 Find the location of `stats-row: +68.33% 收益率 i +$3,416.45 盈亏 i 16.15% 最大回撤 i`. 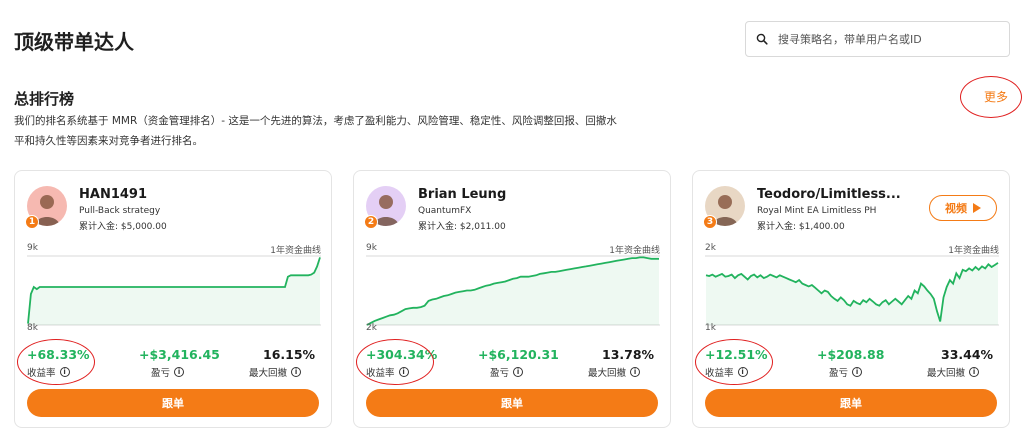

stats-row: +68.33% 收益率 i +$3,416.45 盈亏 i 16.15% 最大回撤 i is located at coordinates (174, 364).